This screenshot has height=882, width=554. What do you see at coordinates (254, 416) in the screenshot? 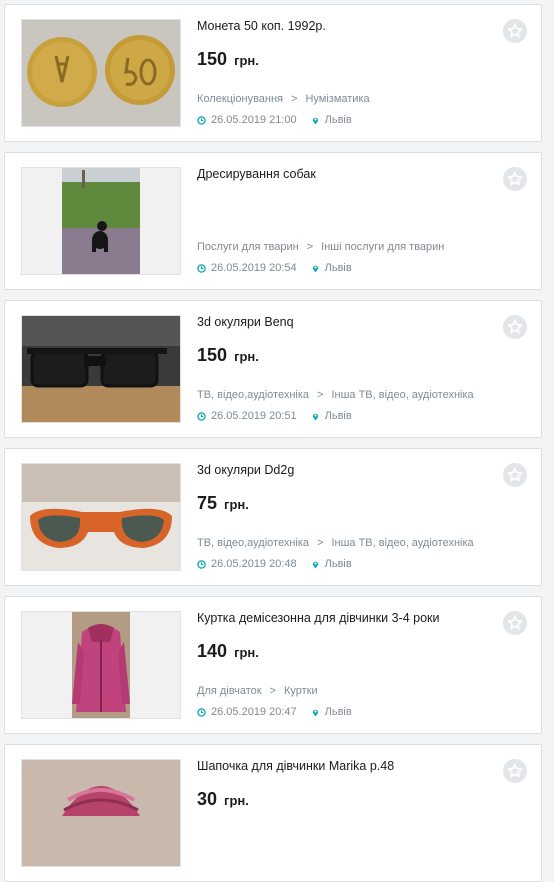
I see `listing-date: 26.05.2019 20:51` at bounding box center [254, 416].